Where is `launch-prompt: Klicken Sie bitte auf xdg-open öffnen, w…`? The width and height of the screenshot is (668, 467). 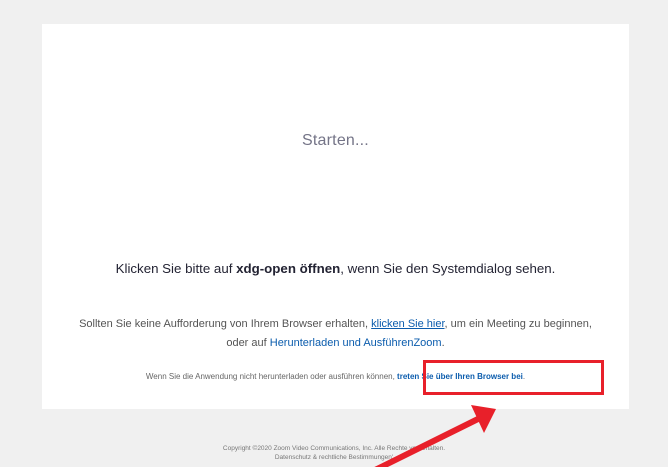 launch-prompt: Klicken Sie bitte auf xdg-open öffnen, w… is located at coordinates (335, 268).